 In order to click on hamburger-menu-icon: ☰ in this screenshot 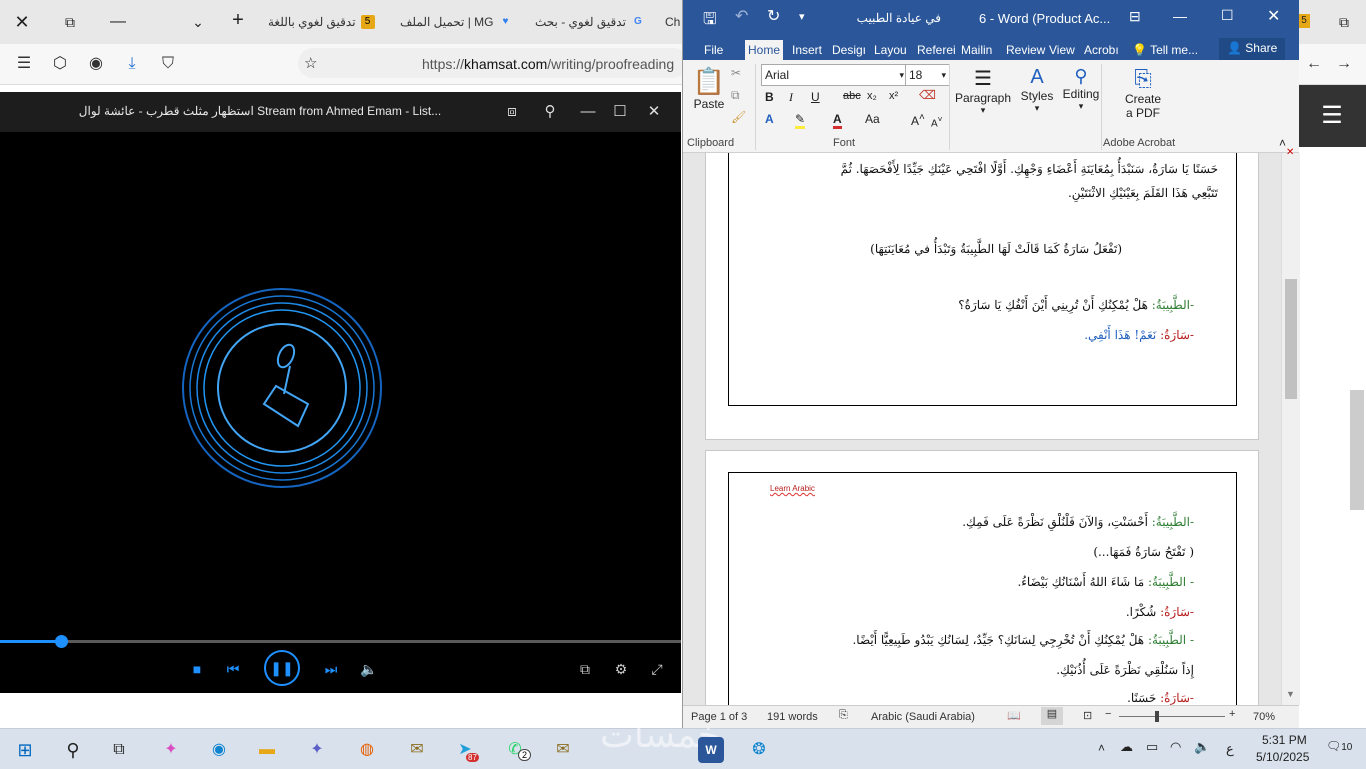, I will do `click(1332, 116)`.